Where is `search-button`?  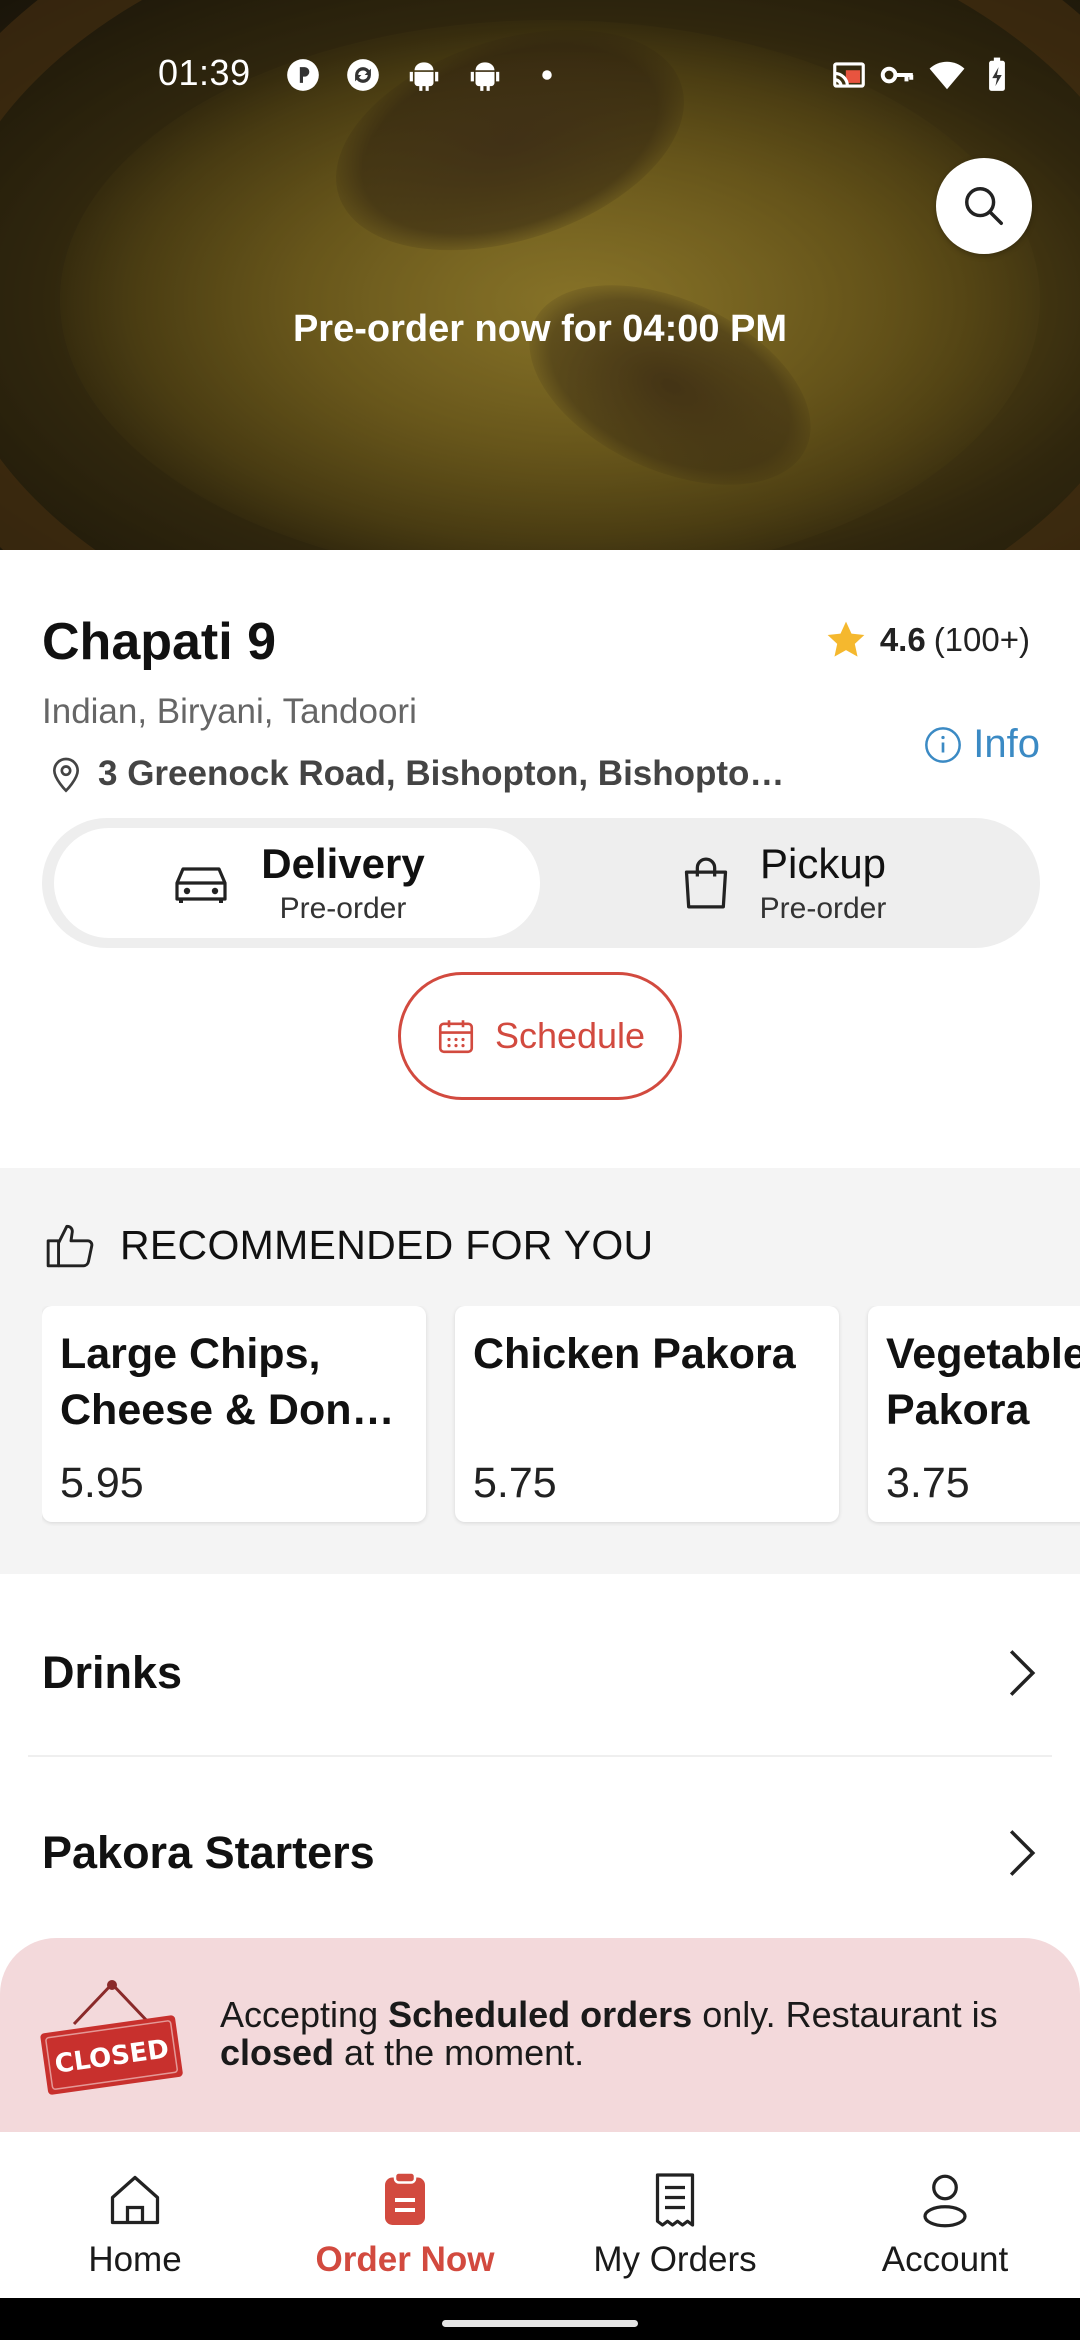
search-button is located at coordinates (984, 206).